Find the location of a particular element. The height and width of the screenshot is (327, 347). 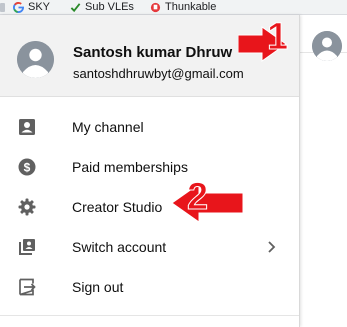

thunkable-icon is located at coordinates (155, 7).